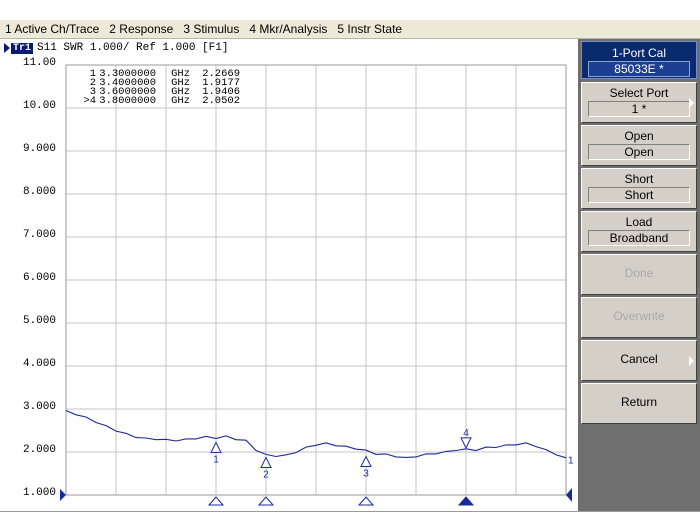 The height and width of the screenshot is (531, 700). Describe the element at coordinates (127, 101) in the screenshot. I see `marker-frequency: 3.8000000` at that location.